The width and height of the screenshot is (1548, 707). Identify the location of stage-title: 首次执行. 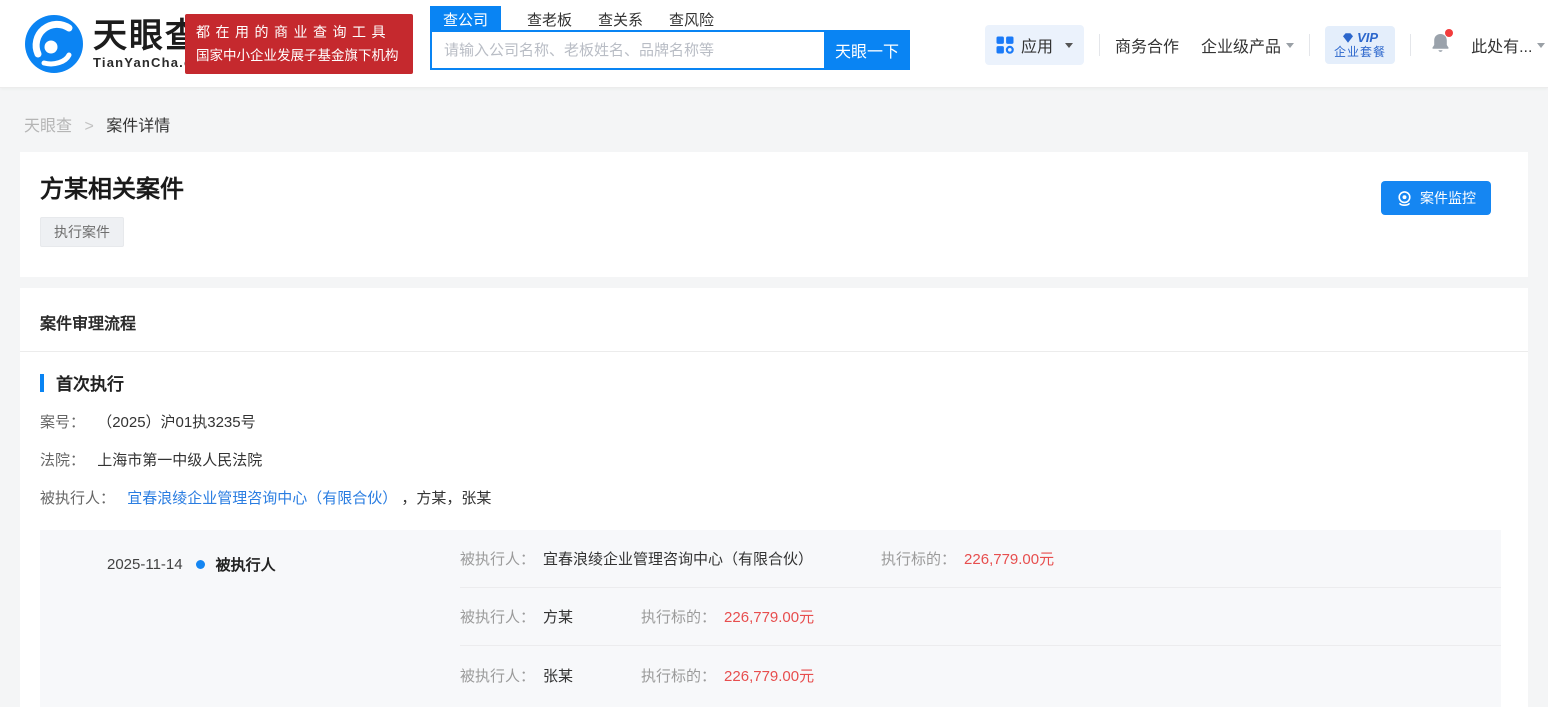
(90, 384).